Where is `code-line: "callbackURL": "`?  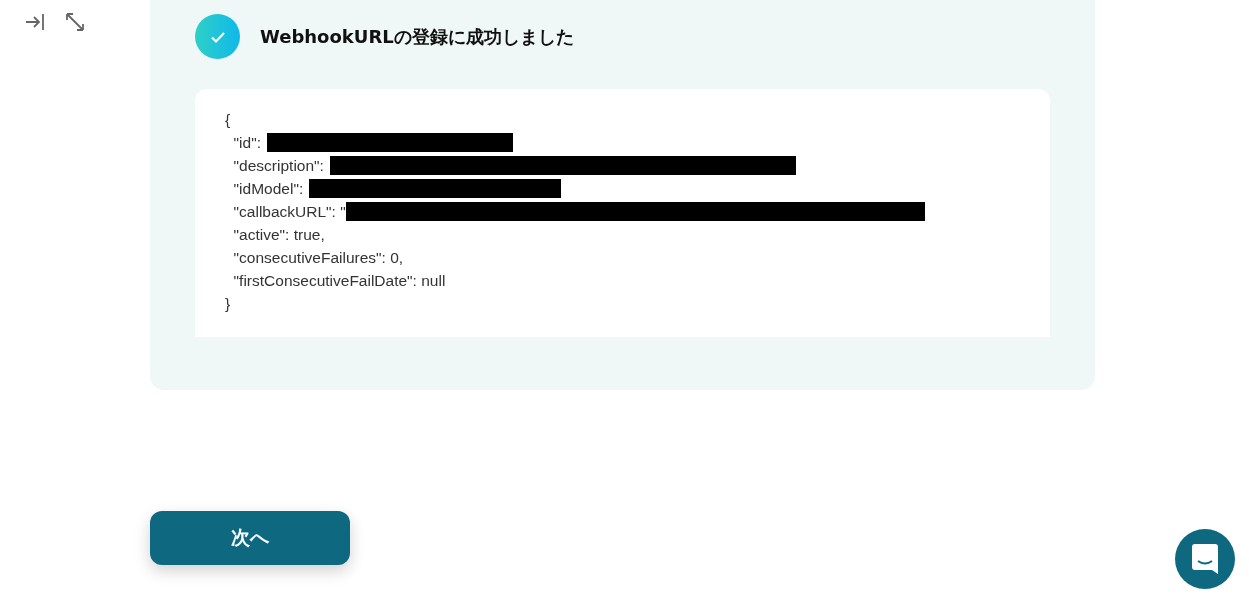 code-line: "callbackURL": " is located at coordinates (289, 211).